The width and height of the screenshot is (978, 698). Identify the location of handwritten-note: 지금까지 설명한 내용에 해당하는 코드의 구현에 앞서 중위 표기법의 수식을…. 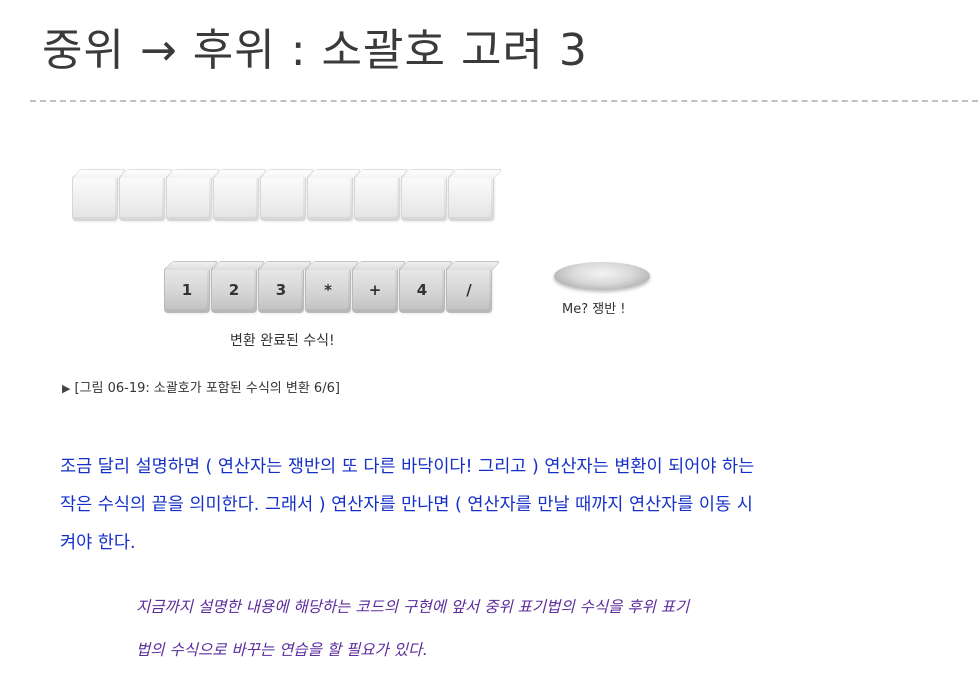
(536, 629).